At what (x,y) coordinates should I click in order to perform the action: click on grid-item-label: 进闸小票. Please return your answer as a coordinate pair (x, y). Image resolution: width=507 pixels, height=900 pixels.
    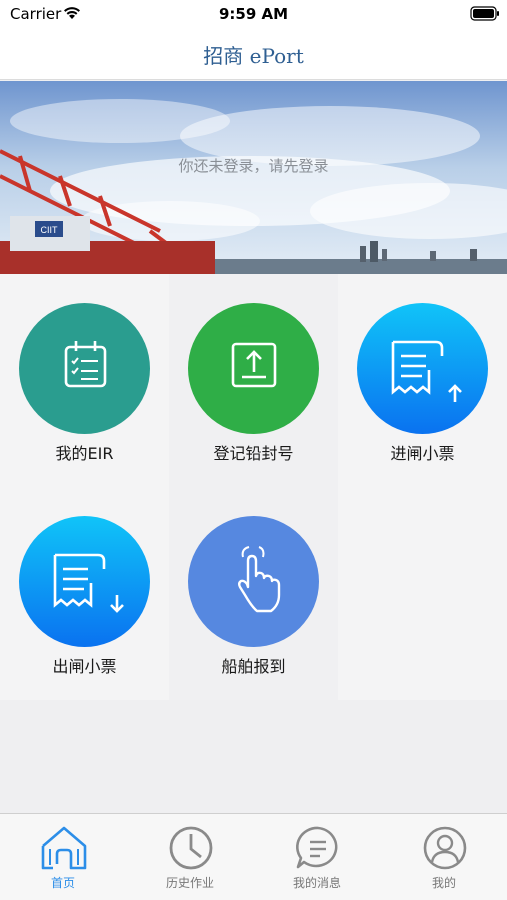
    Looking at the image, I should click on (422, 453).